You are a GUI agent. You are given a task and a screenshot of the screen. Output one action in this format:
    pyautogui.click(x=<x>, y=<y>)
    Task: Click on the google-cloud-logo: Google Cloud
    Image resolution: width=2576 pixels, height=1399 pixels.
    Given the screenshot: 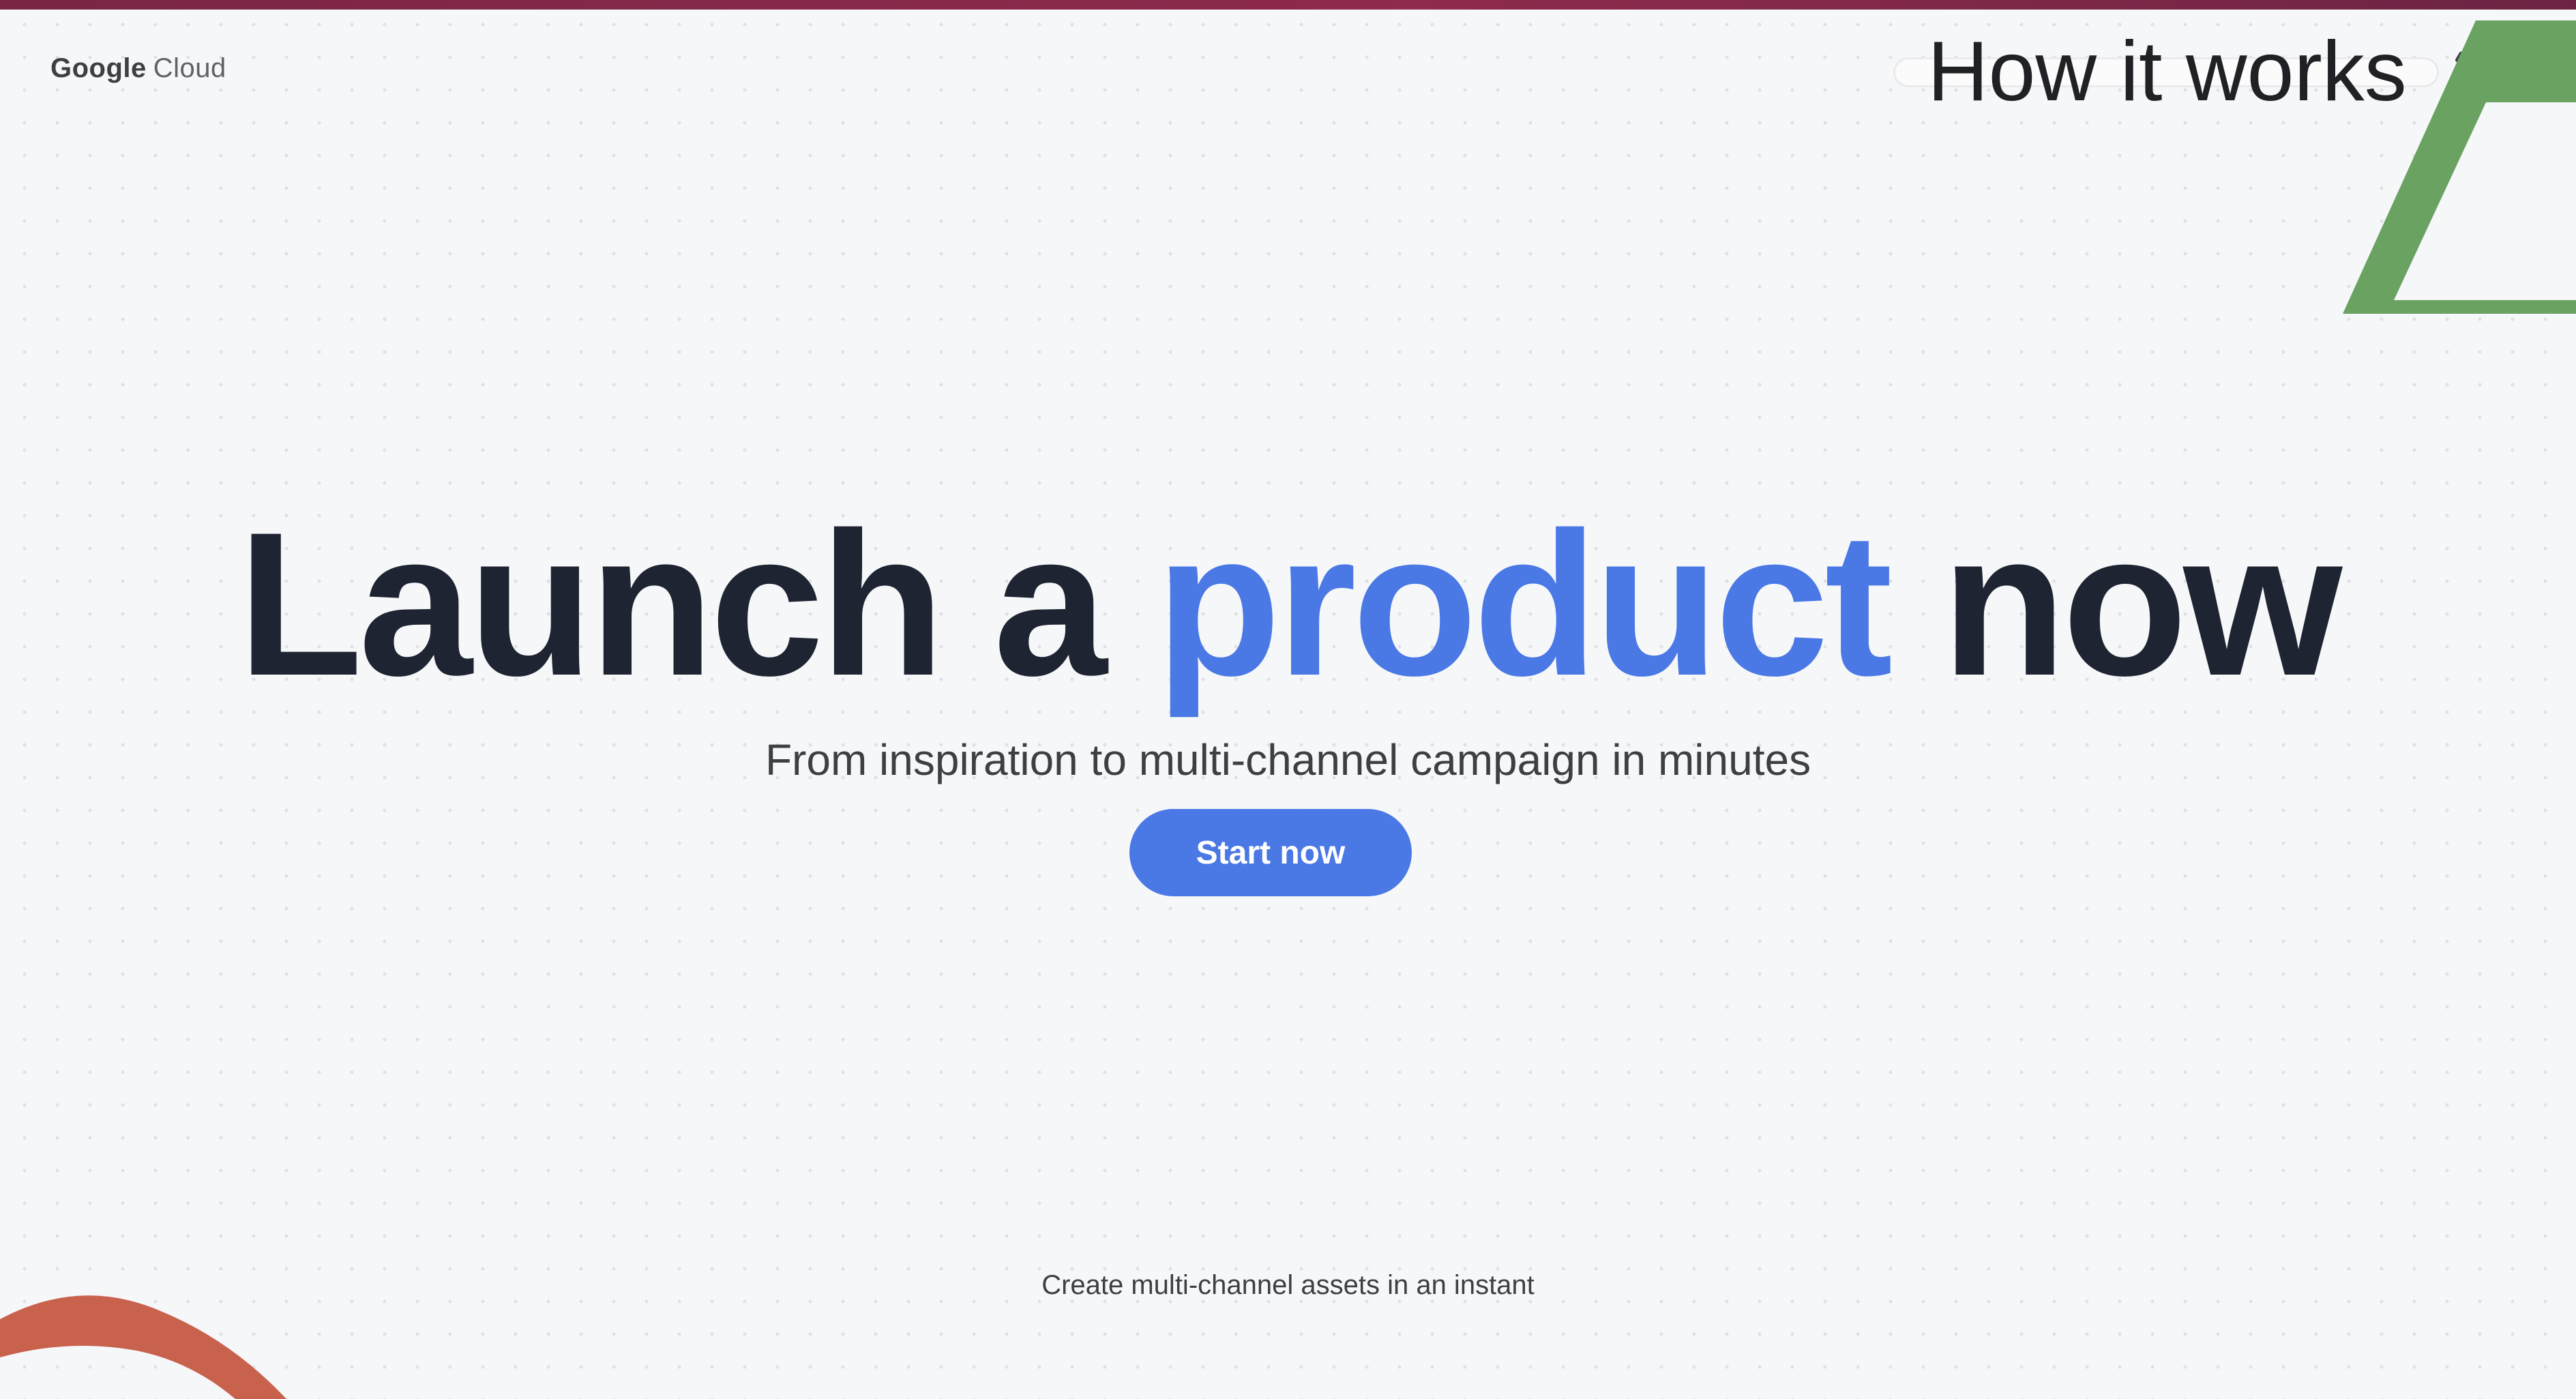 What is the action you would take?
    pyautogui.click(x=138, y=68)
    